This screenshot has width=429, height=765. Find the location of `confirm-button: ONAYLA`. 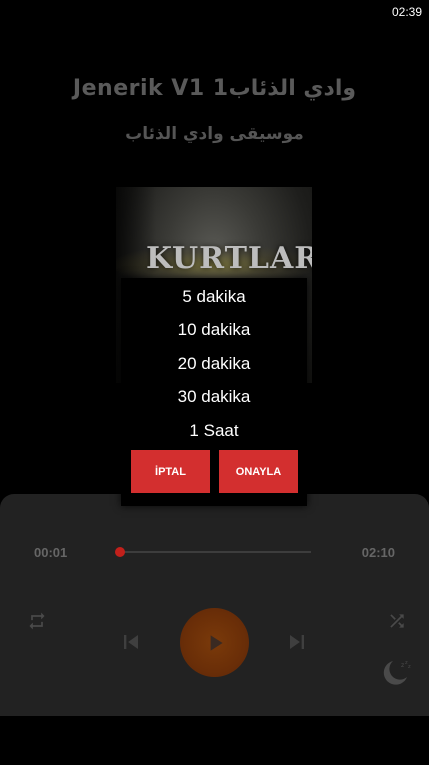

confirm-button: ONAYLA is located at coordinates (258, 471).